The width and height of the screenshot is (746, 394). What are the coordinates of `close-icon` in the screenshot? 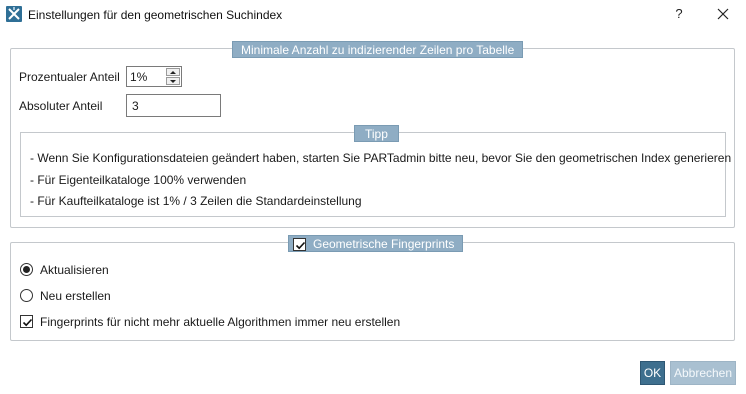 It's located at (723, 14).